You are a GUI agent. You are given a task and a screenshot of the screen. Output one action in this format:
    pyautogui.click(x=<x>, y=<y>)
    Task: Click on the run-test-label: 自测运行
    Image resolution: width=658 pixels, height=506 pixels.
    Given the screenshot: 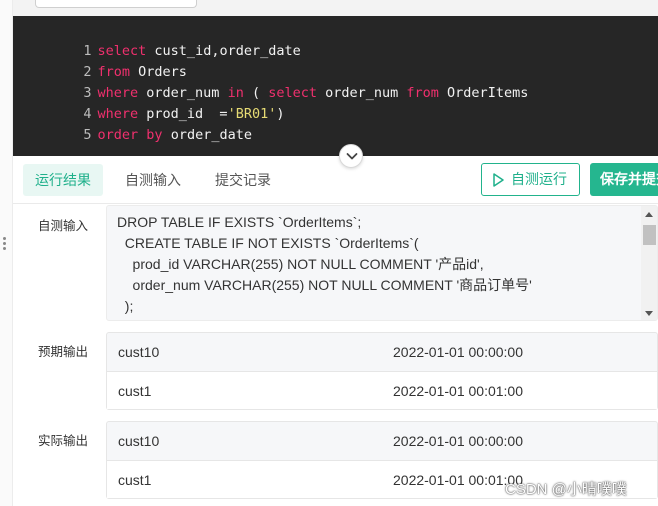 What is the action you would take?
    pyautogui.click(x=539, y=179)
    